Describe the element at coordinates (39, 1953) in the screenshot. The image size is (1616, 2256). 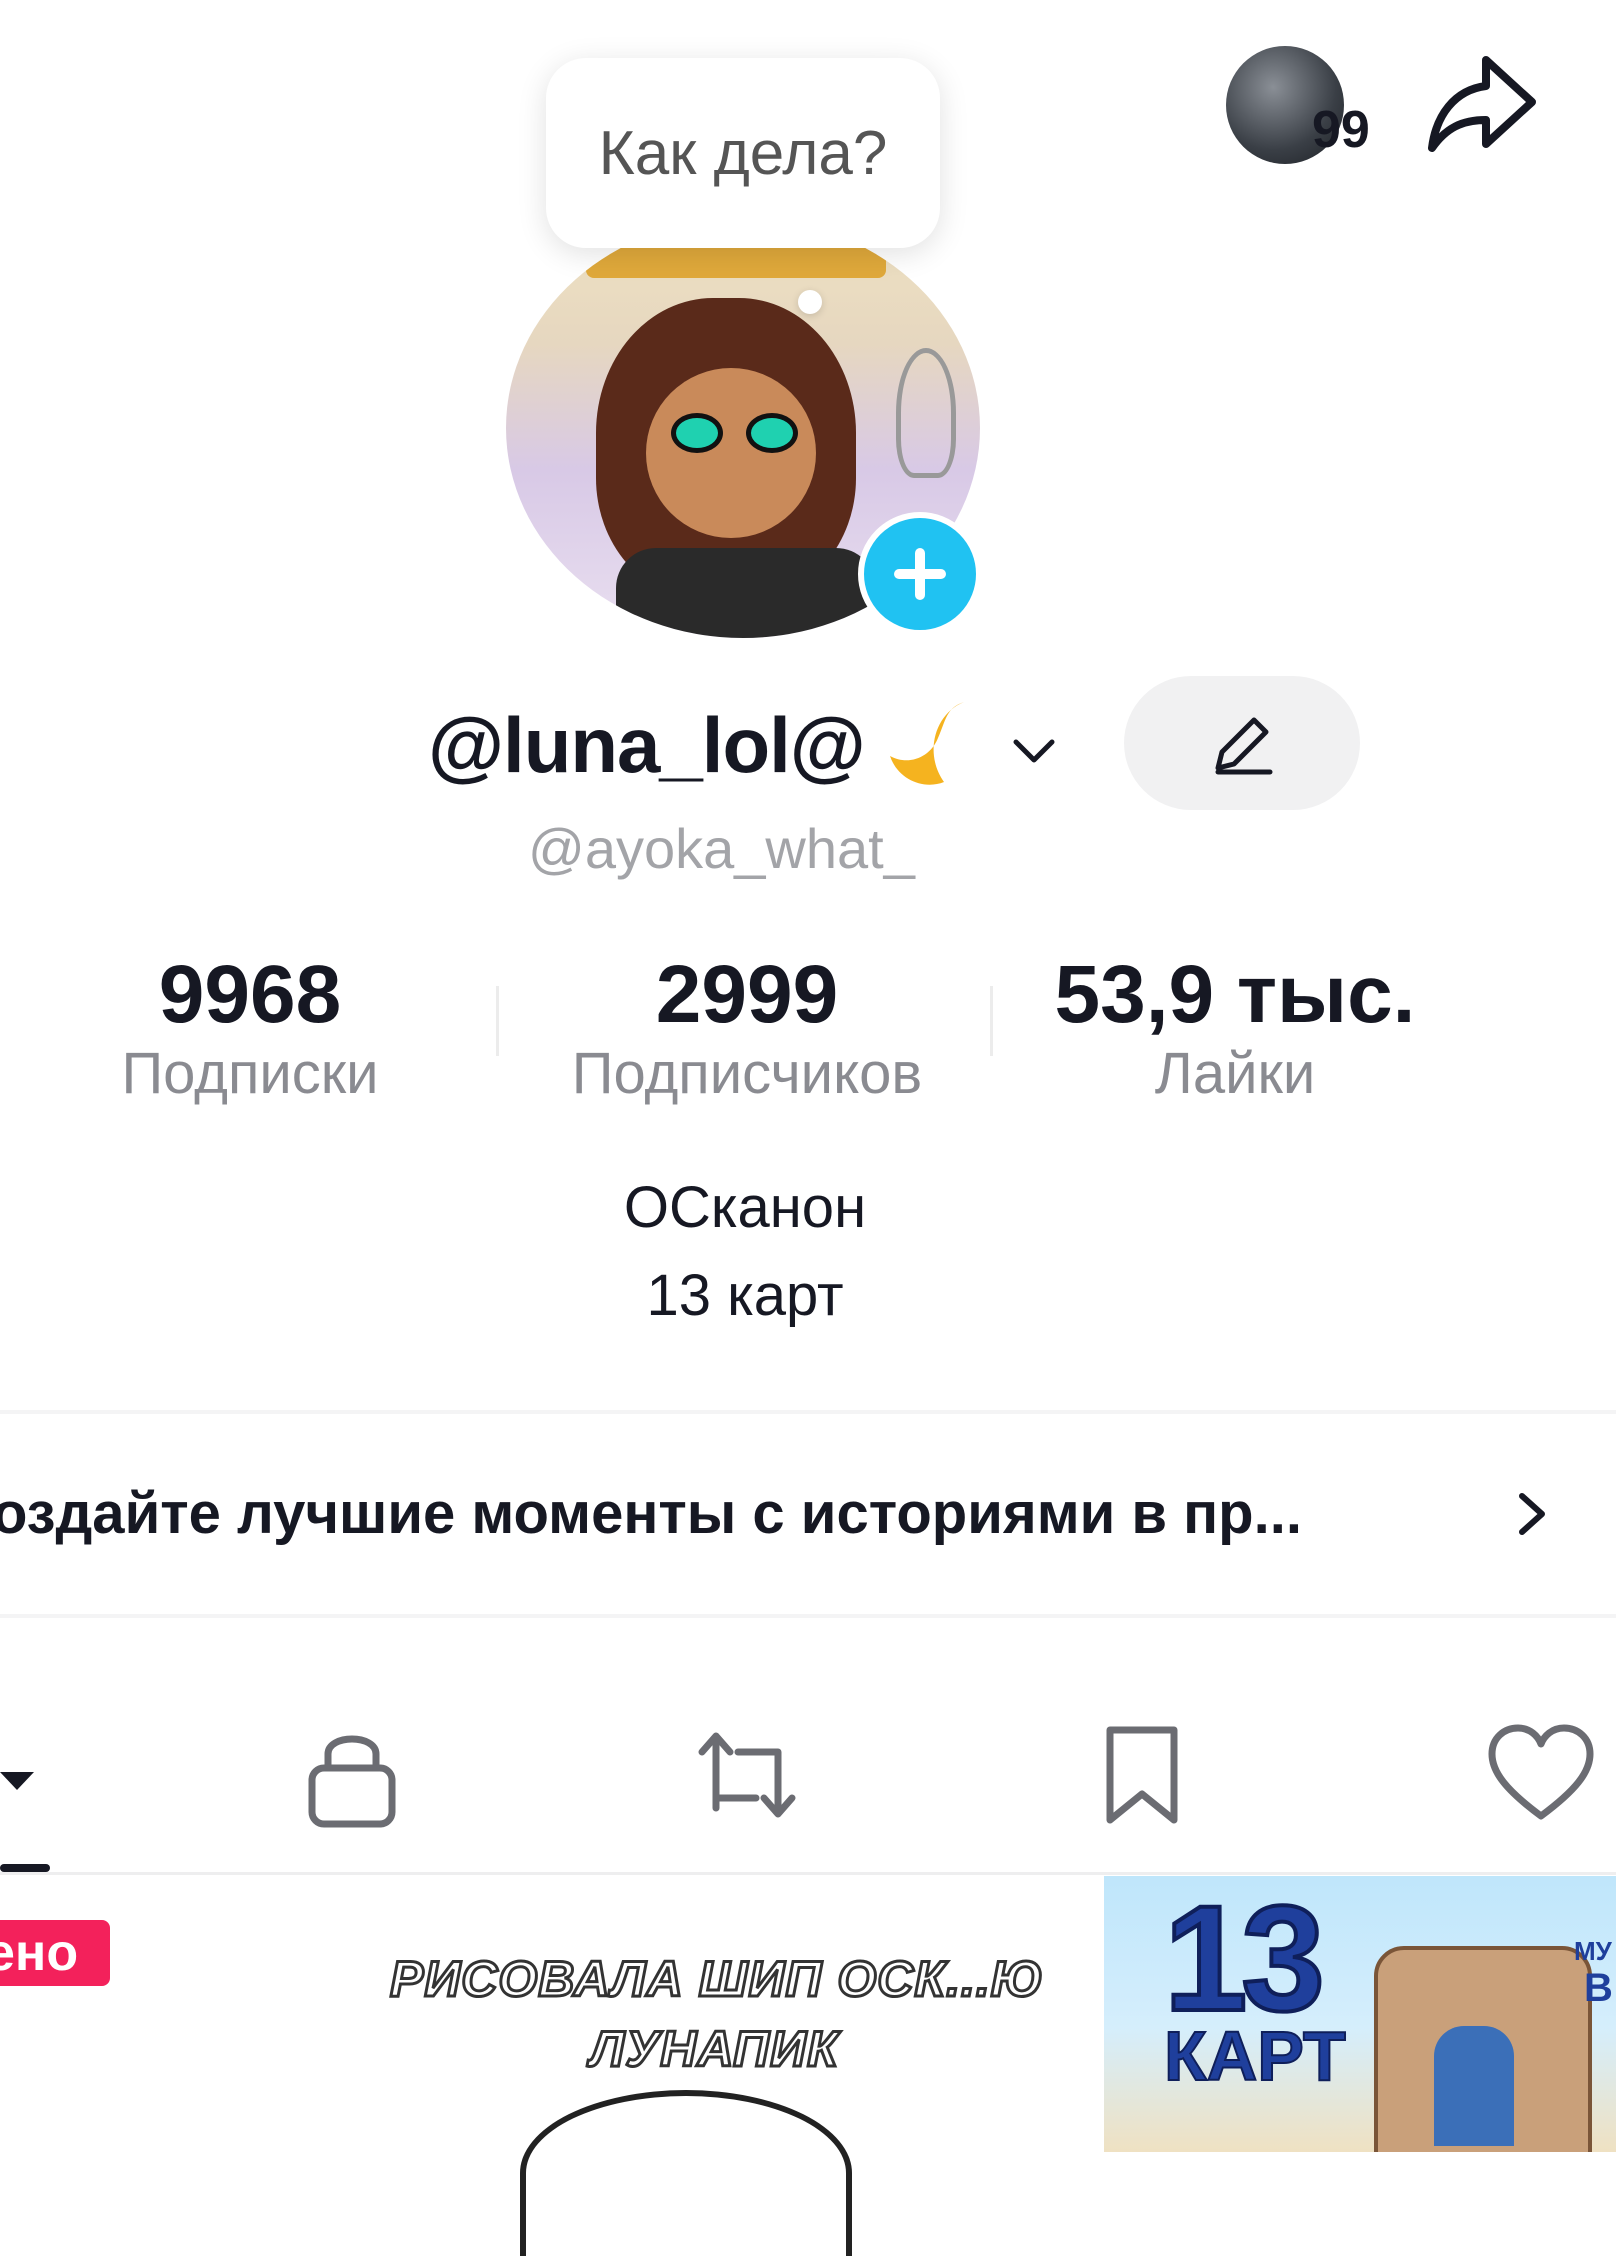
I see `pinned-label: ено` at that location.